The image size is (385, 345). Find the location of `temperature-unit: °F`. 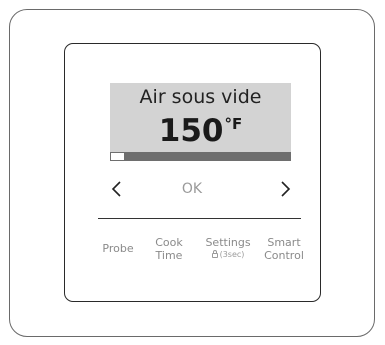

temperature-unit: °F is located at coordinates (233, 124).